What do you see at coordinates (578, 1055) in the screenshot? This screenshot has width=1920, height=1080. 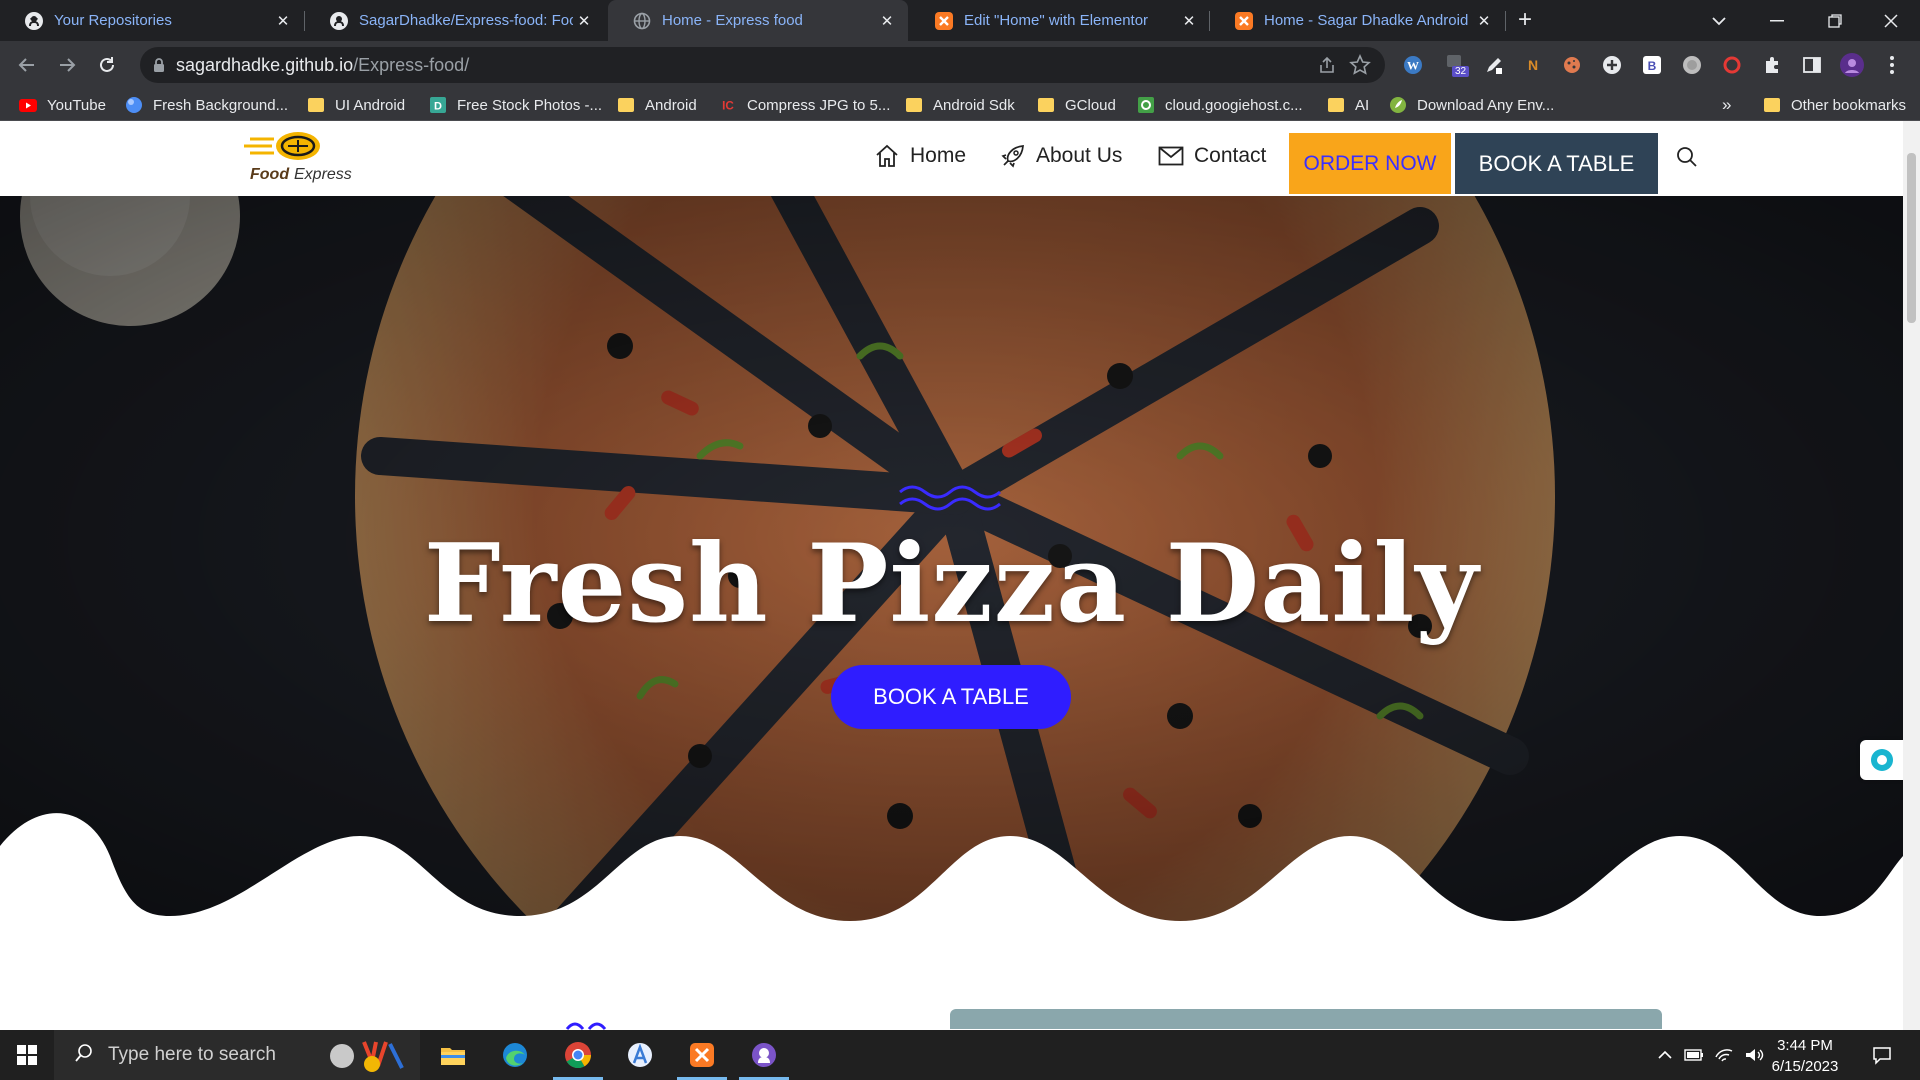 I see `chrome-icon` at bounding box center [578, 1055].